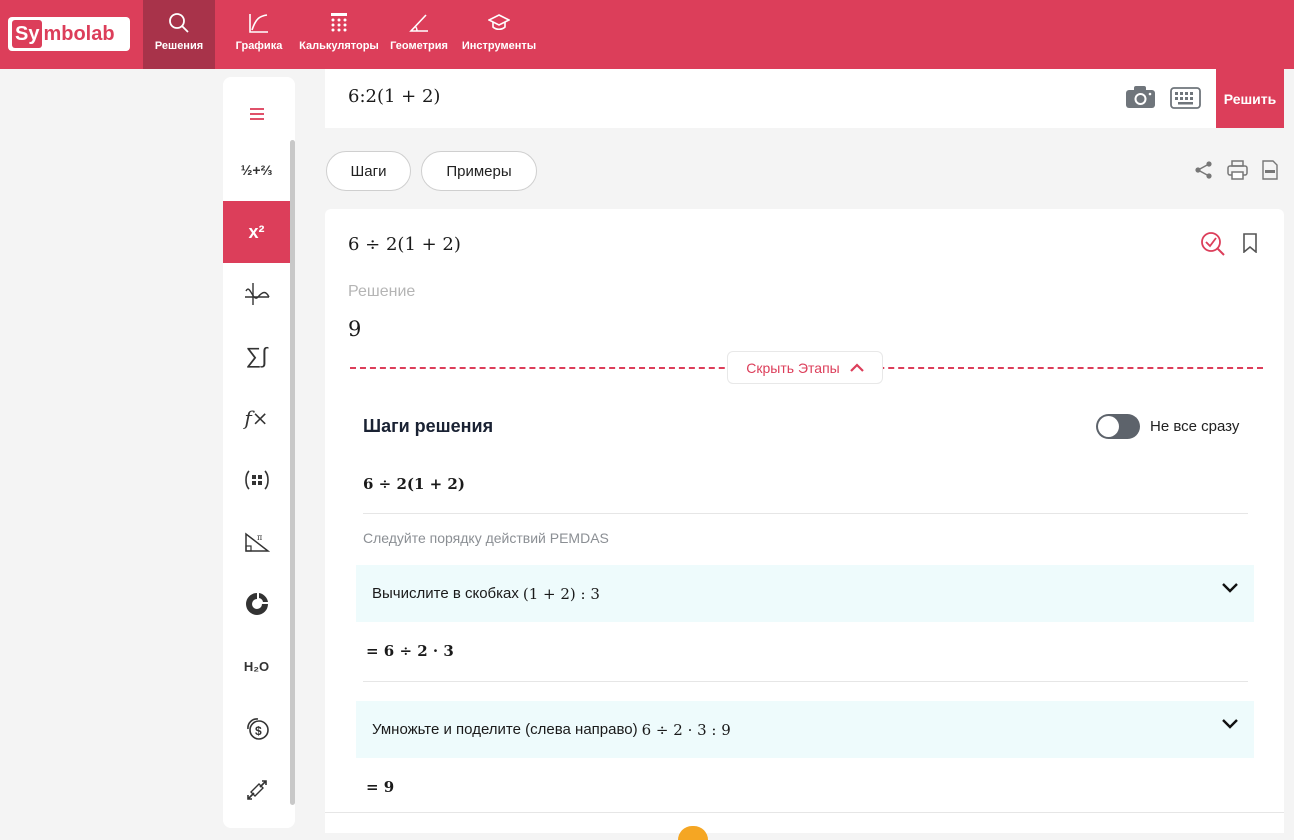  I want to click on nav-calculators-label: Калькуляторы, so click(339, 46).